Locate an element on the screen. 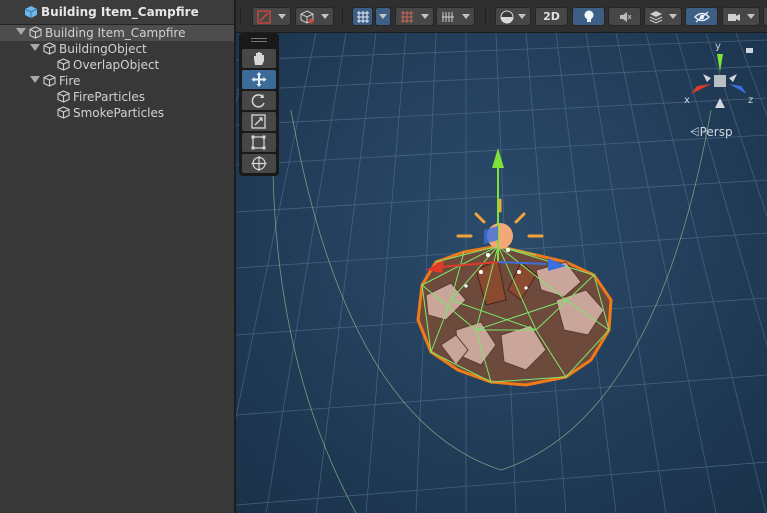  lighting-toggle is located at coordinates (588, 16).